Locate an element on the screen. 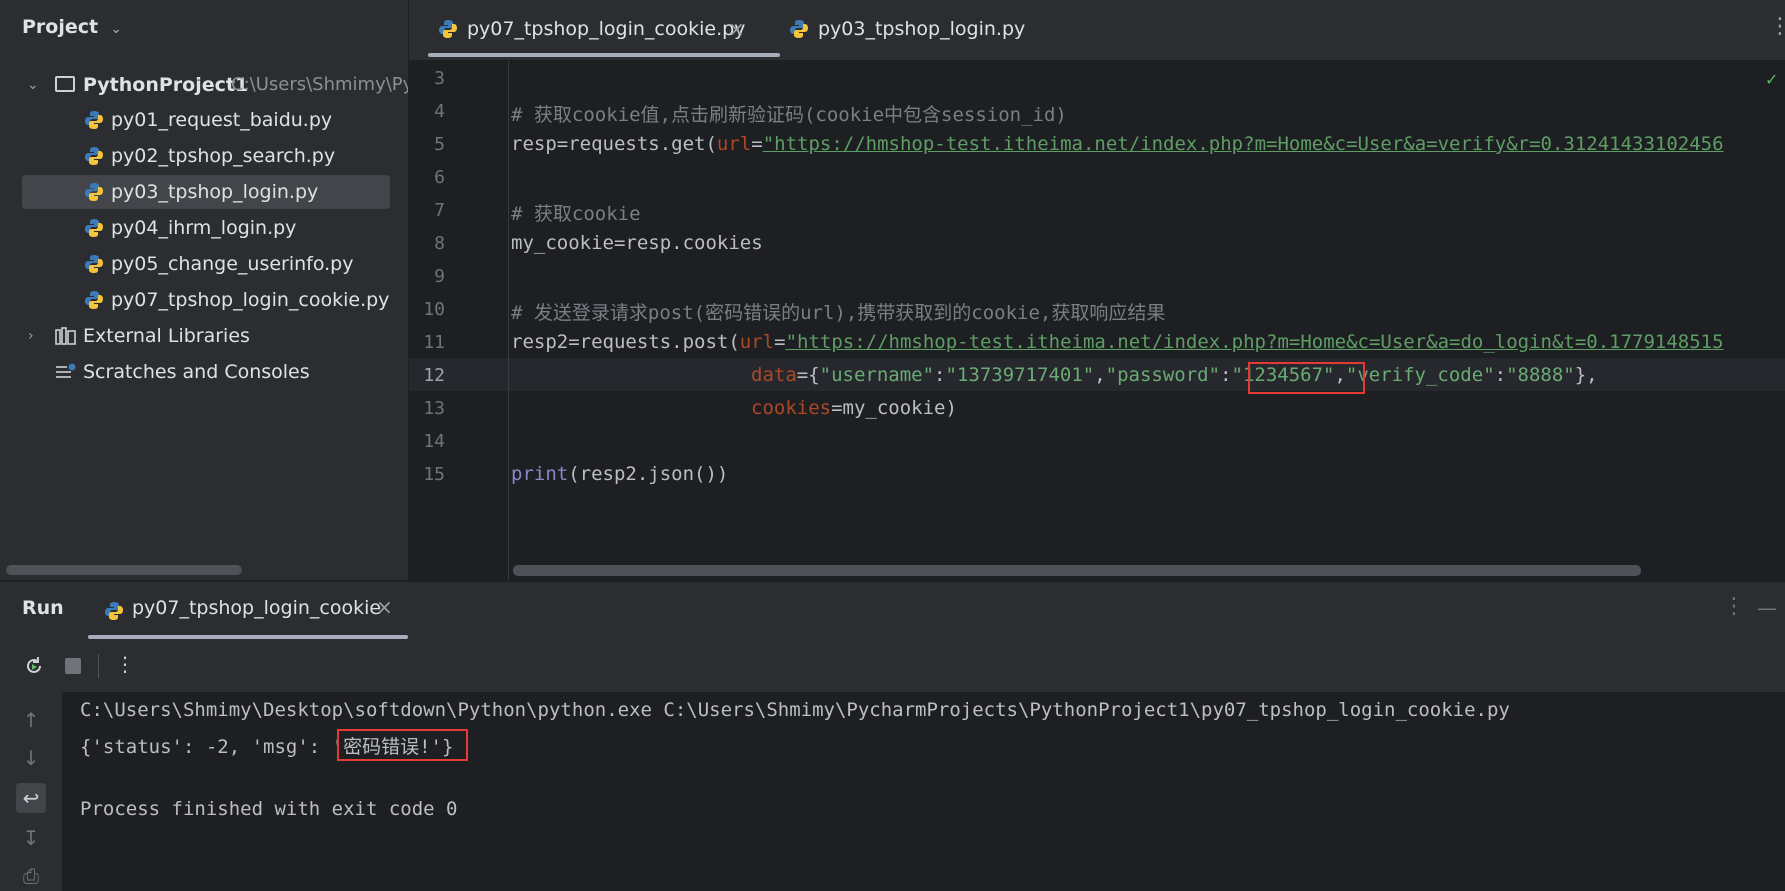 The height and width of the screenshot is (891, 1785). file-name: py02_tpshop_search.py is located at coordinates (223, 156).